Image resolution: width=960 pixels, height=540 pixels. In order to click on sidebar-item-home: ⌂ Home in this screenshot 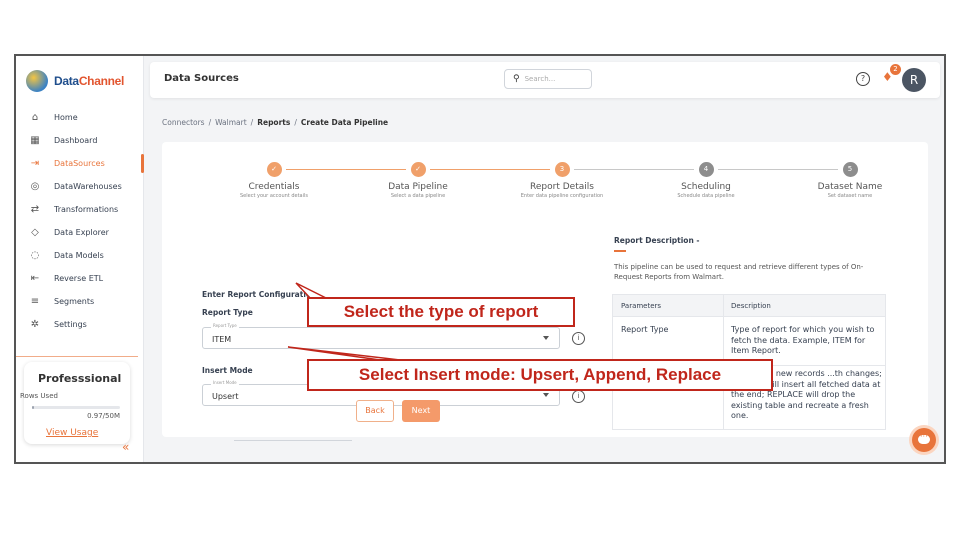, I will do `click(80, 117)`.